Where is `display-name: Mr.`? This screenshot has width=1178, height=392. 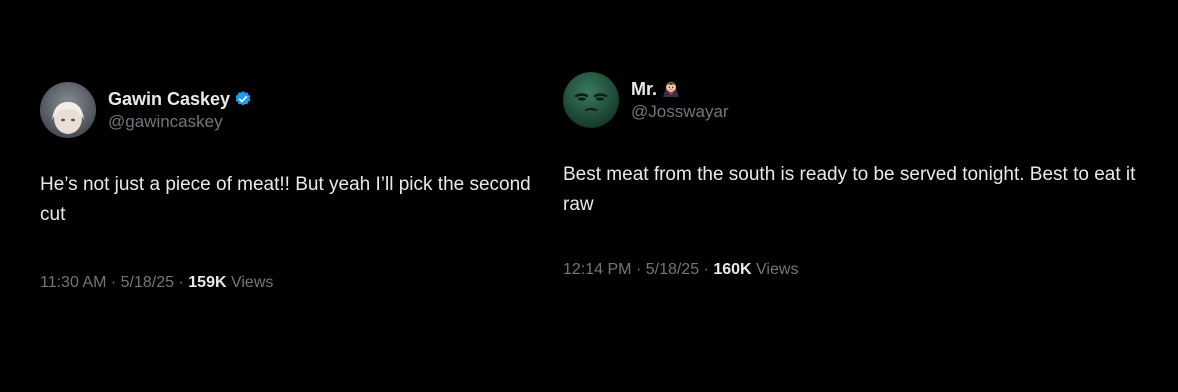 display-name: Mr. is located at coordinates (644, 89).